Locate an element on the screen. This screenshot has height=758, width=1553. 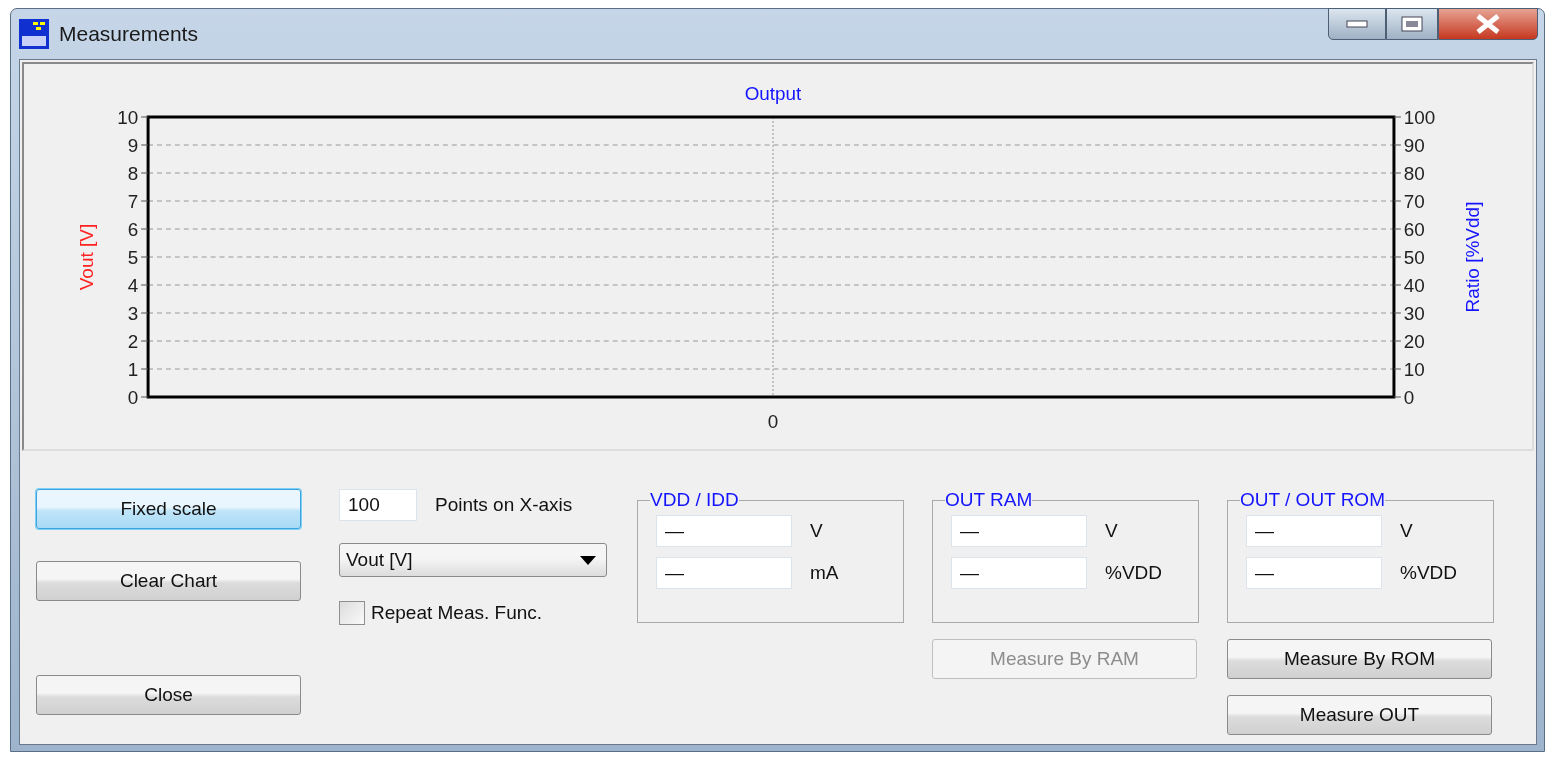
y-tick-label: 60 is located at coordinates (1414, 229).